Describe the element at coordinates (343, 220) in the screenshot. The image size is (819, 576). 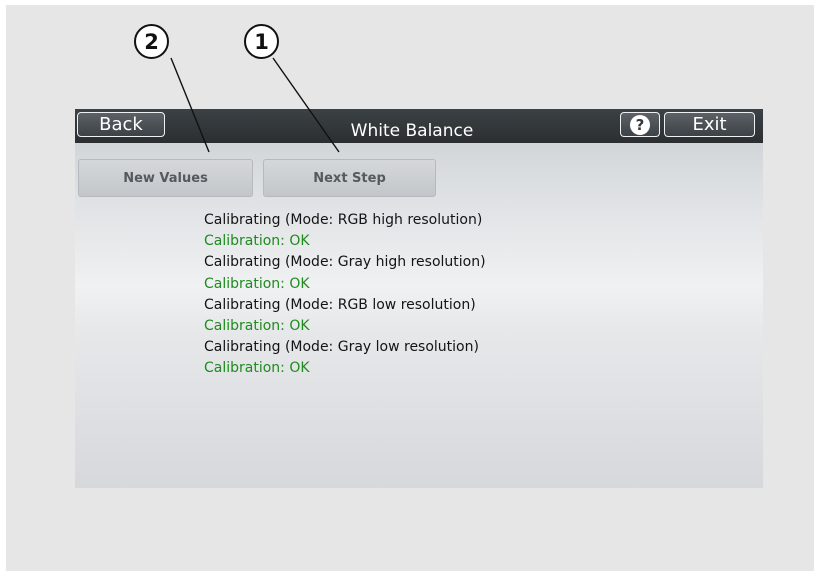
I see `log-line-calibrating: Calibrating (Mode: RGB high resolution)` at that location.